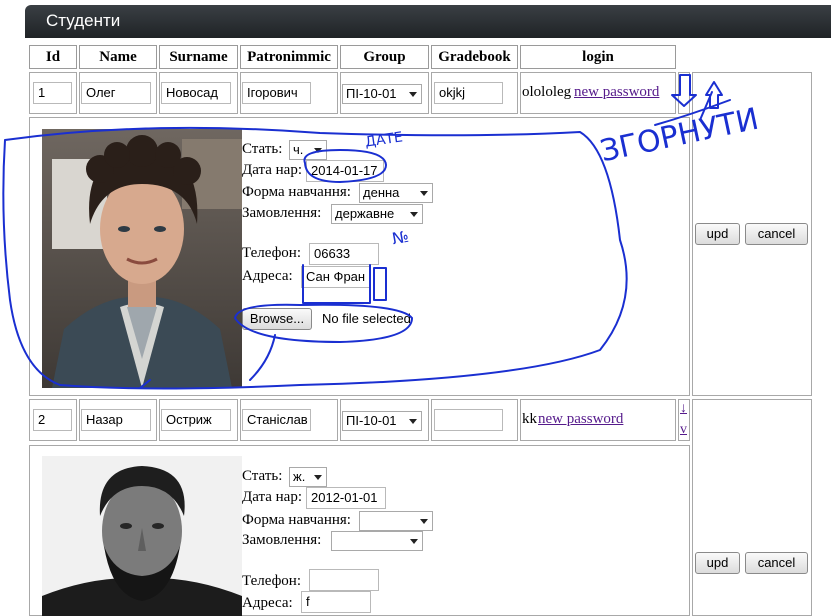 The width and height of the screenshot is (831, 616). What do you see at coordinates (400, 237) in the screenshot?
I see `annotation-number: №` at bounding box center [400, 237].